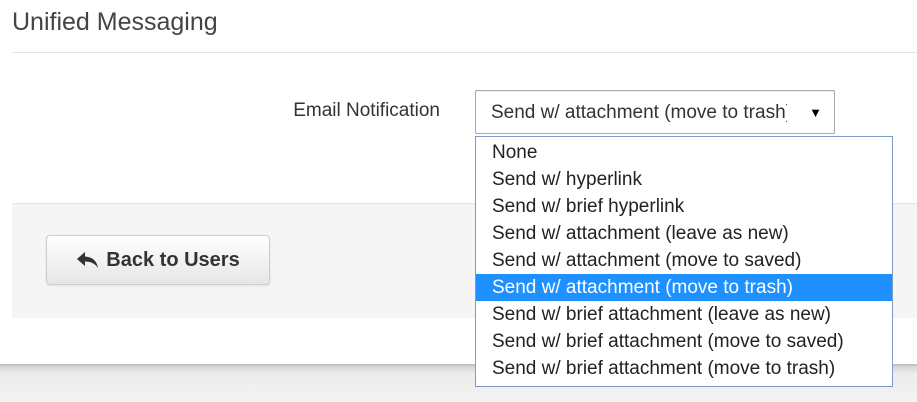  What do you see at coordinates (684, 233) in the screenshot?
I see `option-send-attachment-leave-as-new: Send w/ attachment (leave as new)` at bounding box center [684, 233].